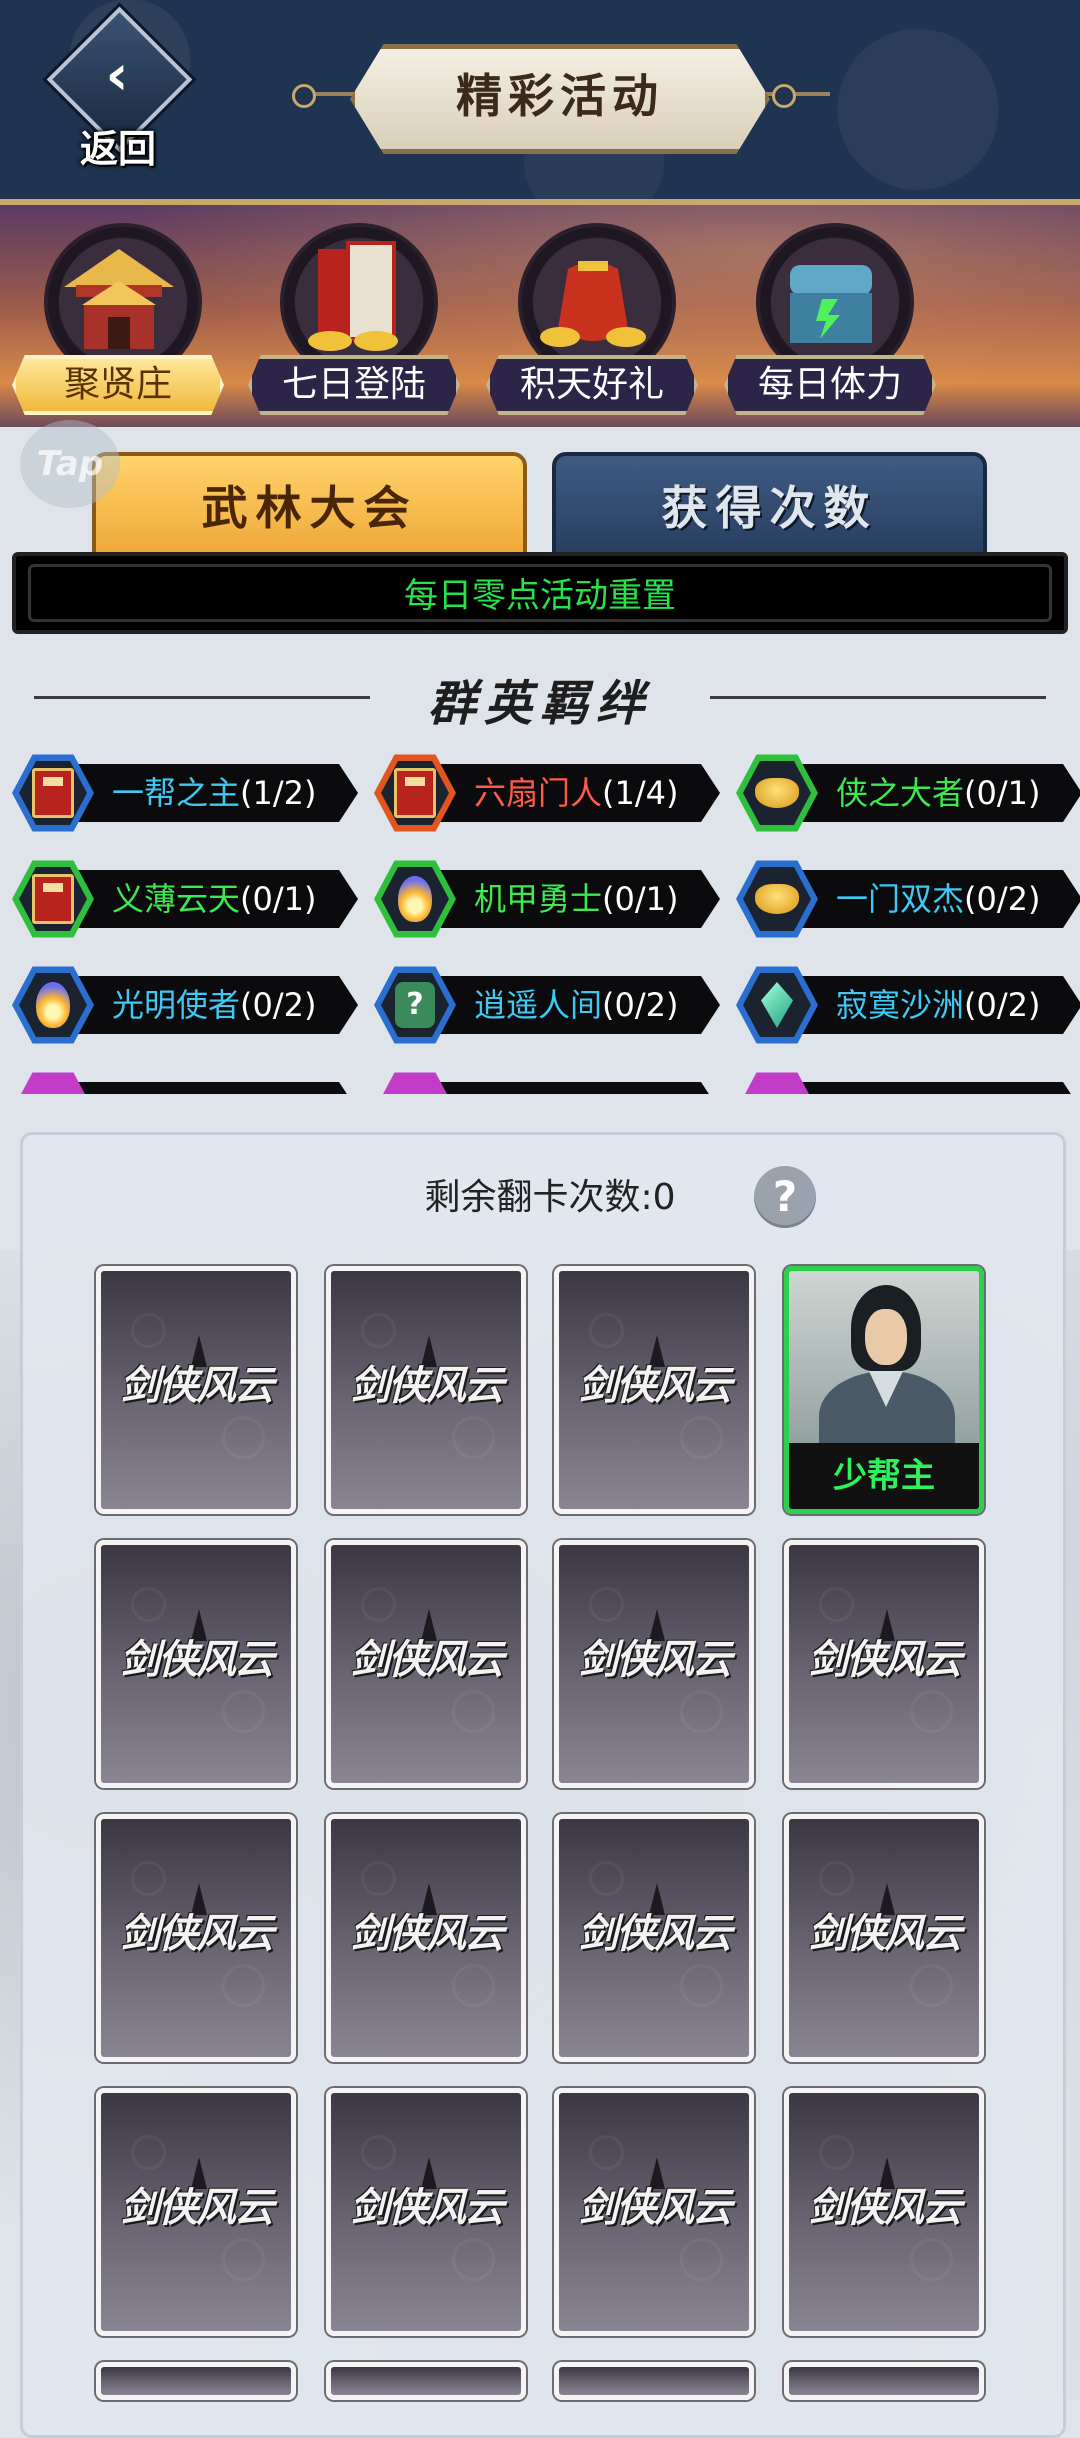 The height and width of the screenshot is (2438, 1080). I want to click on bond-item: 侠之大者(0/1), so click(908, 792).